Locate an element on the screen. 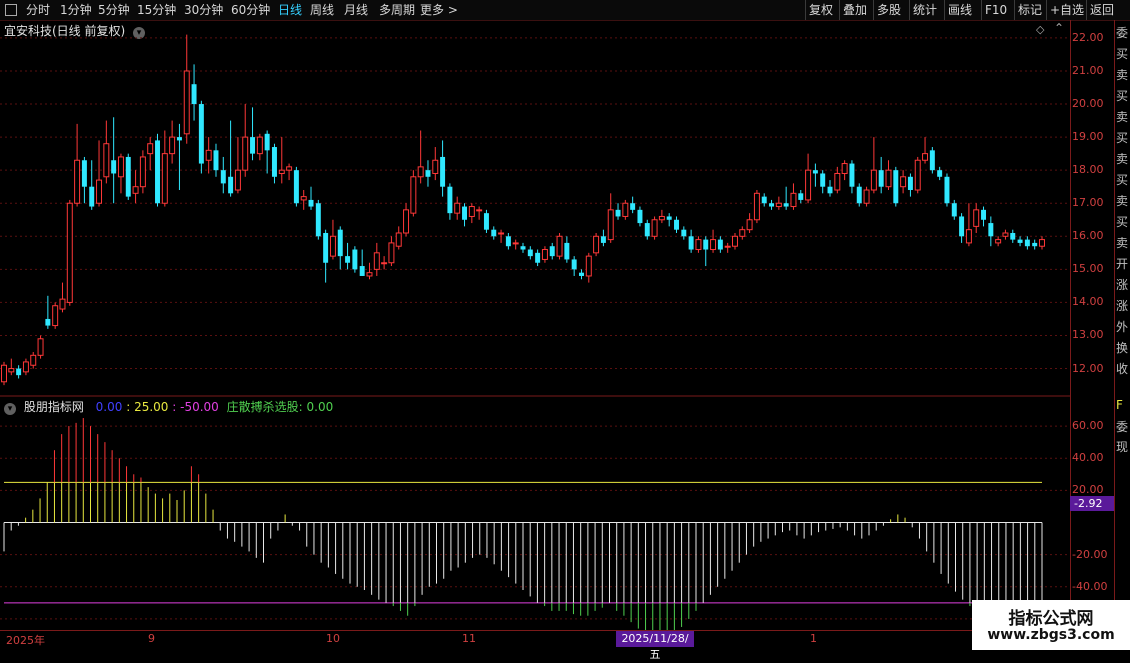 The height and width of the screenshot is (663, 1130). selected-date-badge: 2025/11/28/五 is located at coordinates (655, 646).